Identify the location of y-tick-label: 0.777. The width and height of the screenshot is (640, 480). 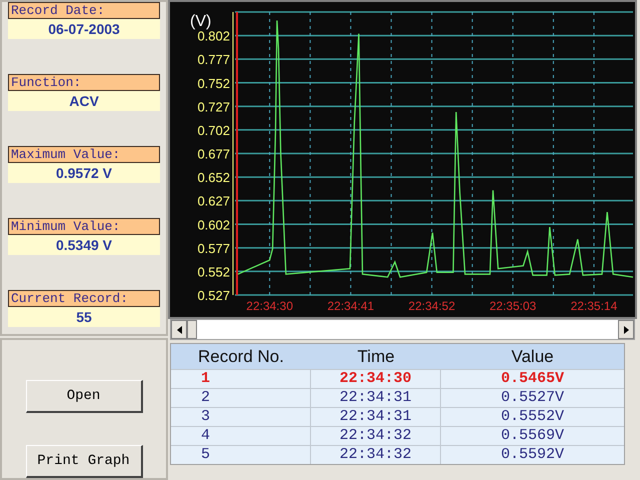
(213, 60).